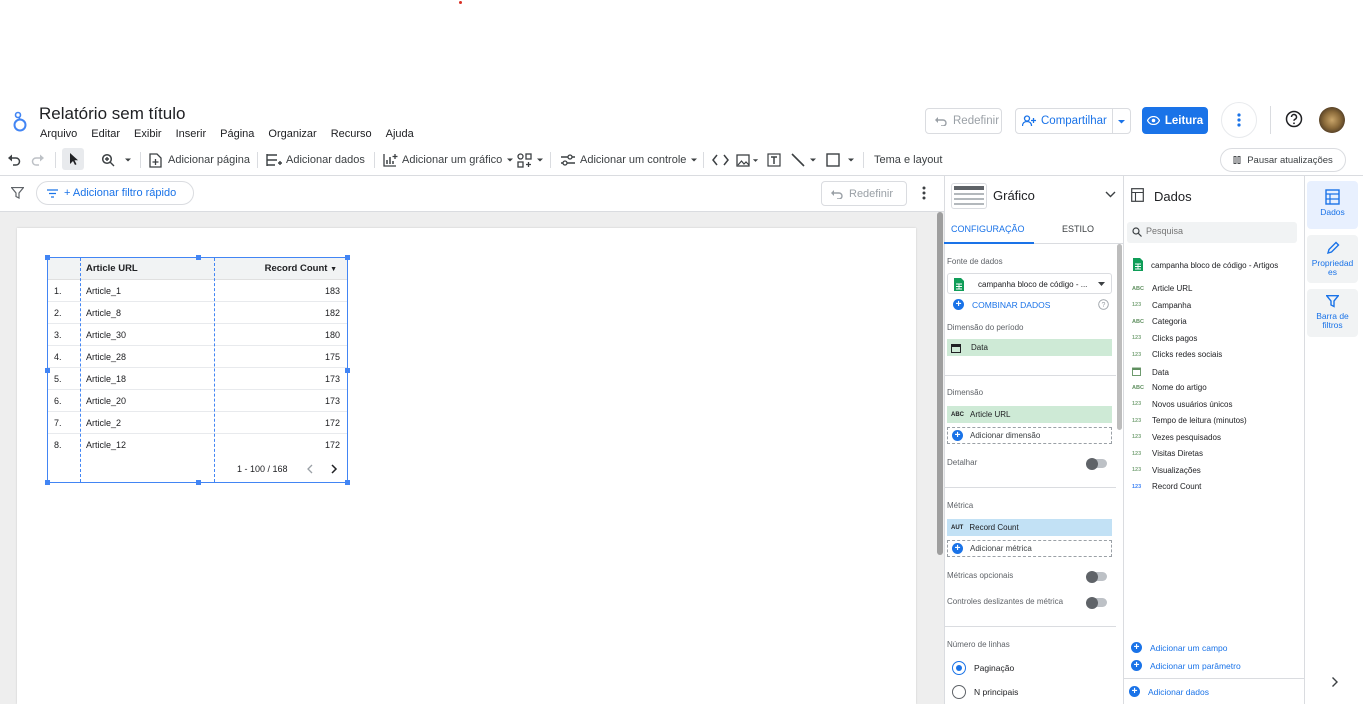 Image resolution: width=1363 pixels, height=704 pixels. Describe the element at coordinates (959, 692) in the screenshot. I see `top-n-radio` at that location.